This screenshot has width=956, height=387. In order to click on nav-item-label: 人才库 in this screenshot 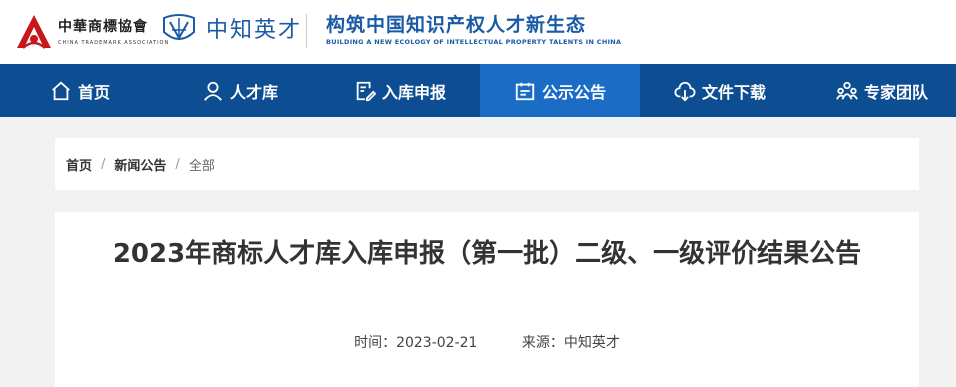, I will do `click(253, 92)`.